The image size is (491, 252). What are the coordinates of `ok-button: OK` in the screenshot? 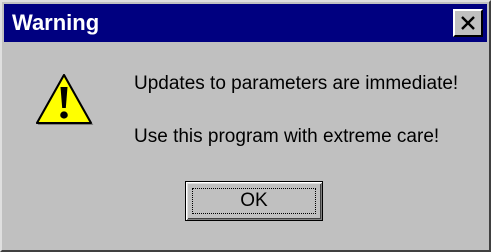 It's located at (254, 201).